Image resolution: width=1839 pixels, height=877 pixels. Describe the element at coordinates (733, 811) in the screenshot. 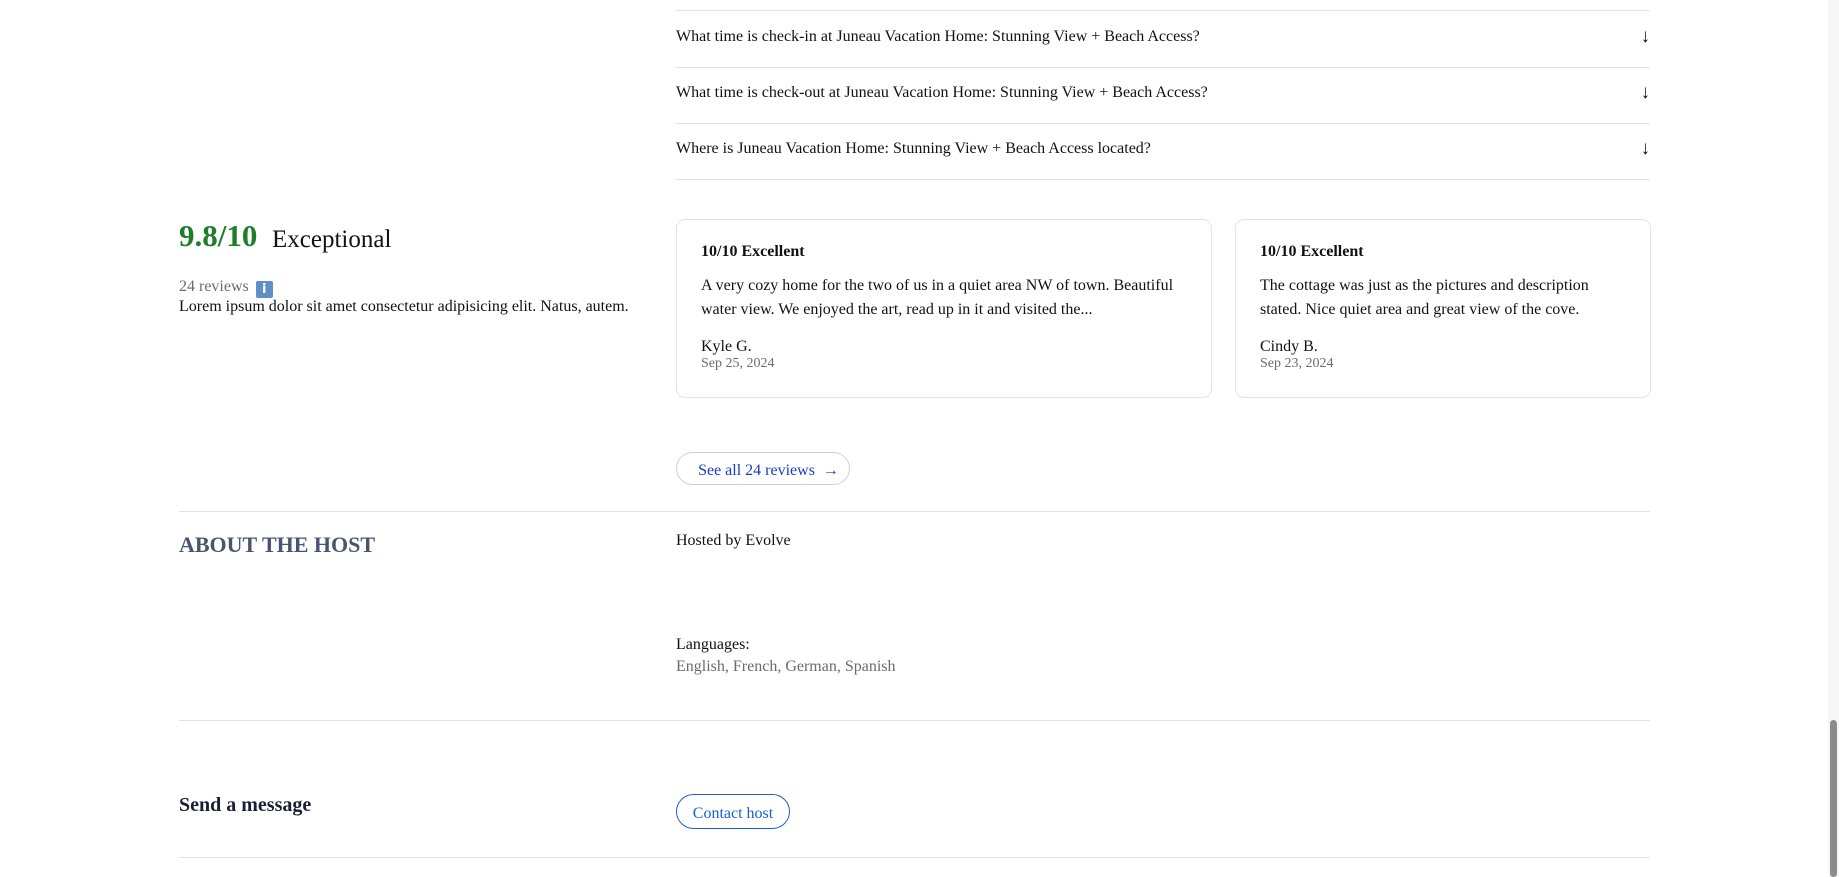

I see `contact-host-button: Contact host` at that location.